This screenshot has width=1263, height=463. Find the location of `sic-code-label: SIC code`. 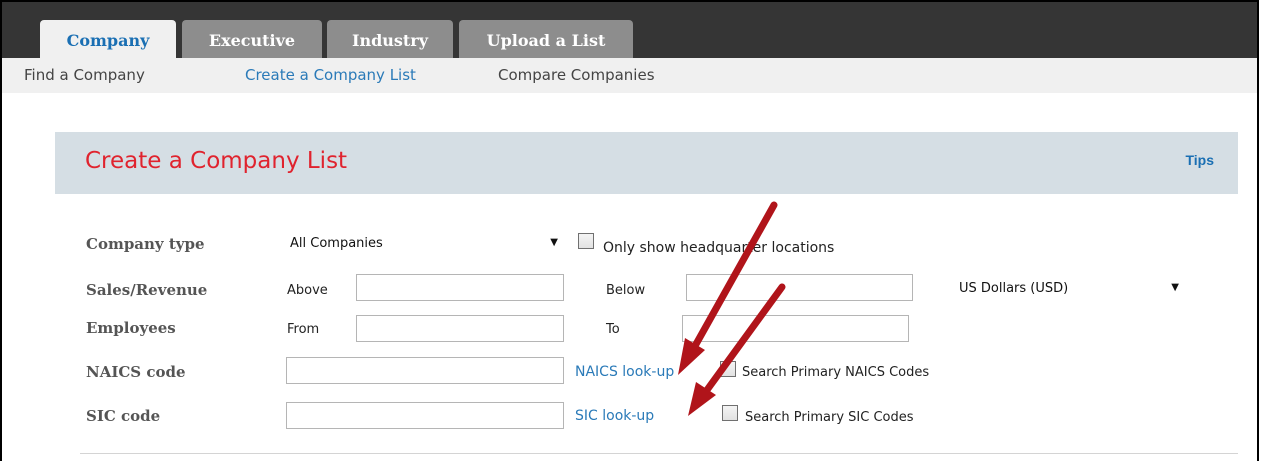

sic-code-label: SIC code is located at coordinates (123, 416).